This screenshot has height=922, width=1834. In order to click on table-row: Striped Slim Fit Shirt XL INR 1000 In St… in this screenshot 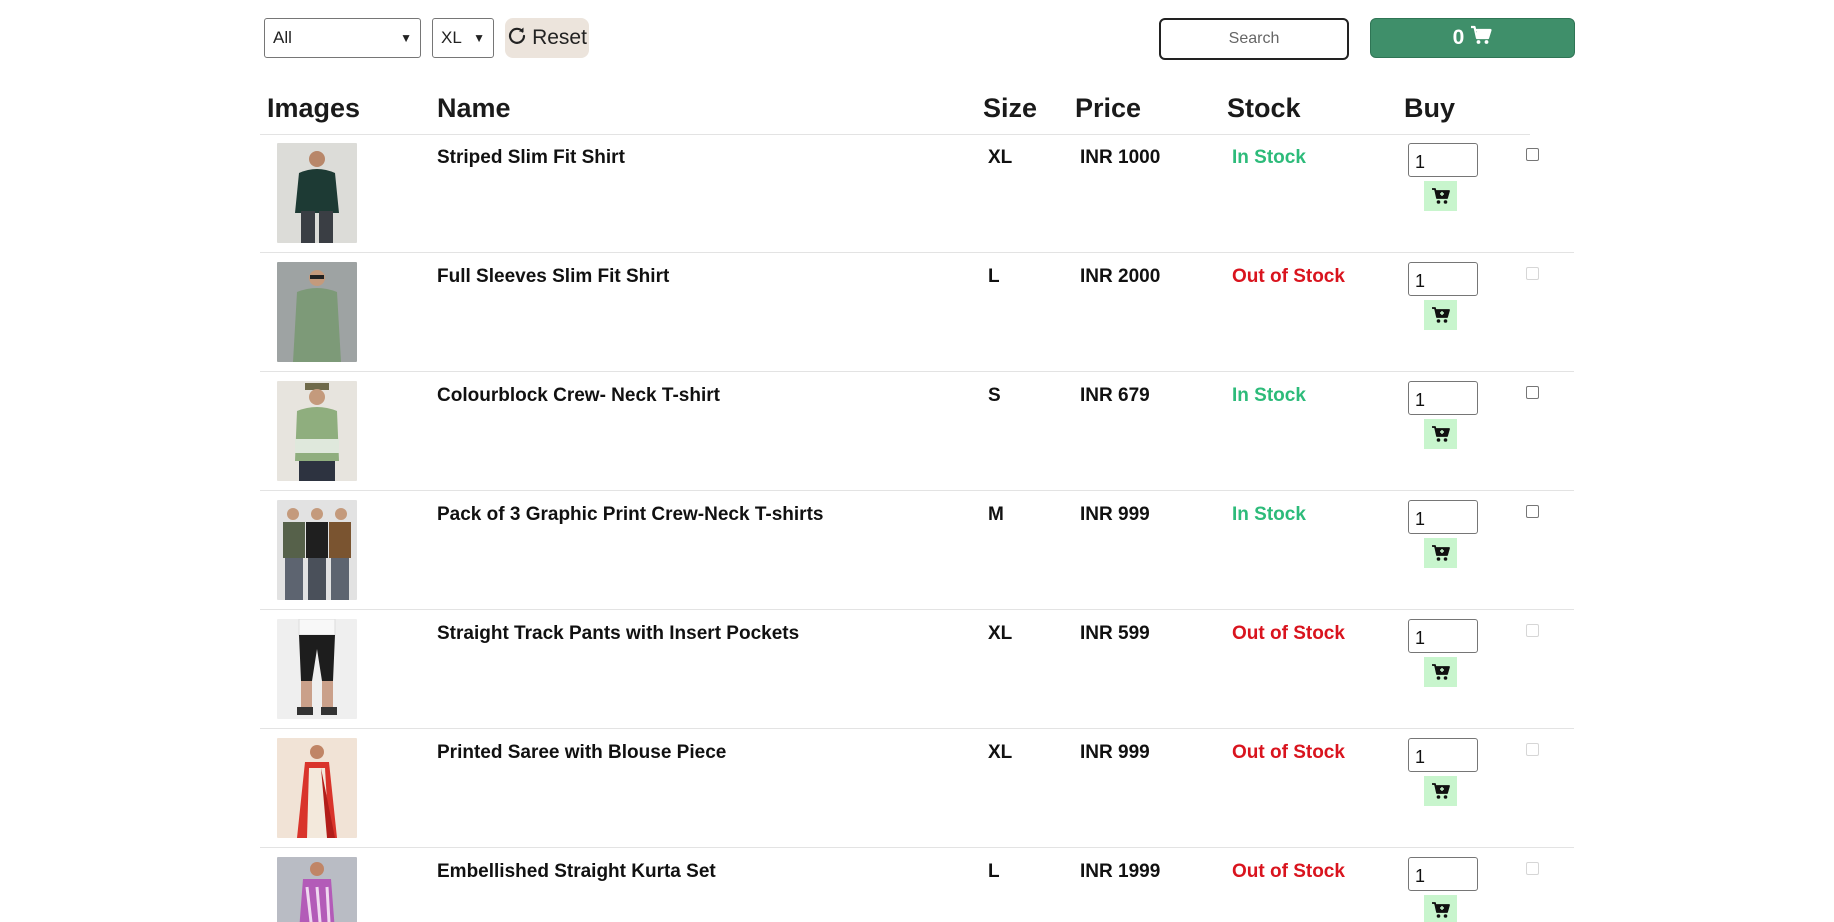, I will do `click(917, 193)`.